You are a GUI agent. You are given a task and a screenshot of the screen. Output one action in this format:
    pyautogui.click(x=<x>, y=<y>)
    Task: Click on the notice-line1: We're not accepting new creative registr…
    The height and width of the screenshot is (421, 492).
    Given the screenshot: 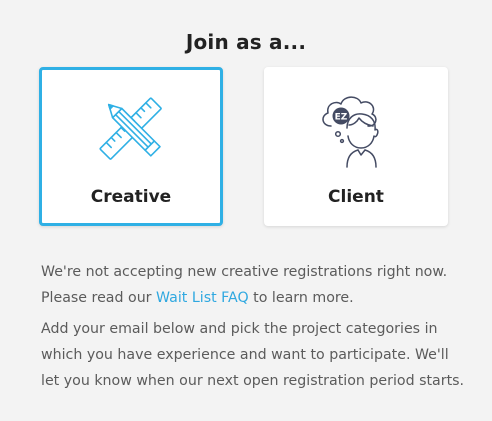 What is the action you would take?
    pyautogui.click(x=244, y=272)
    